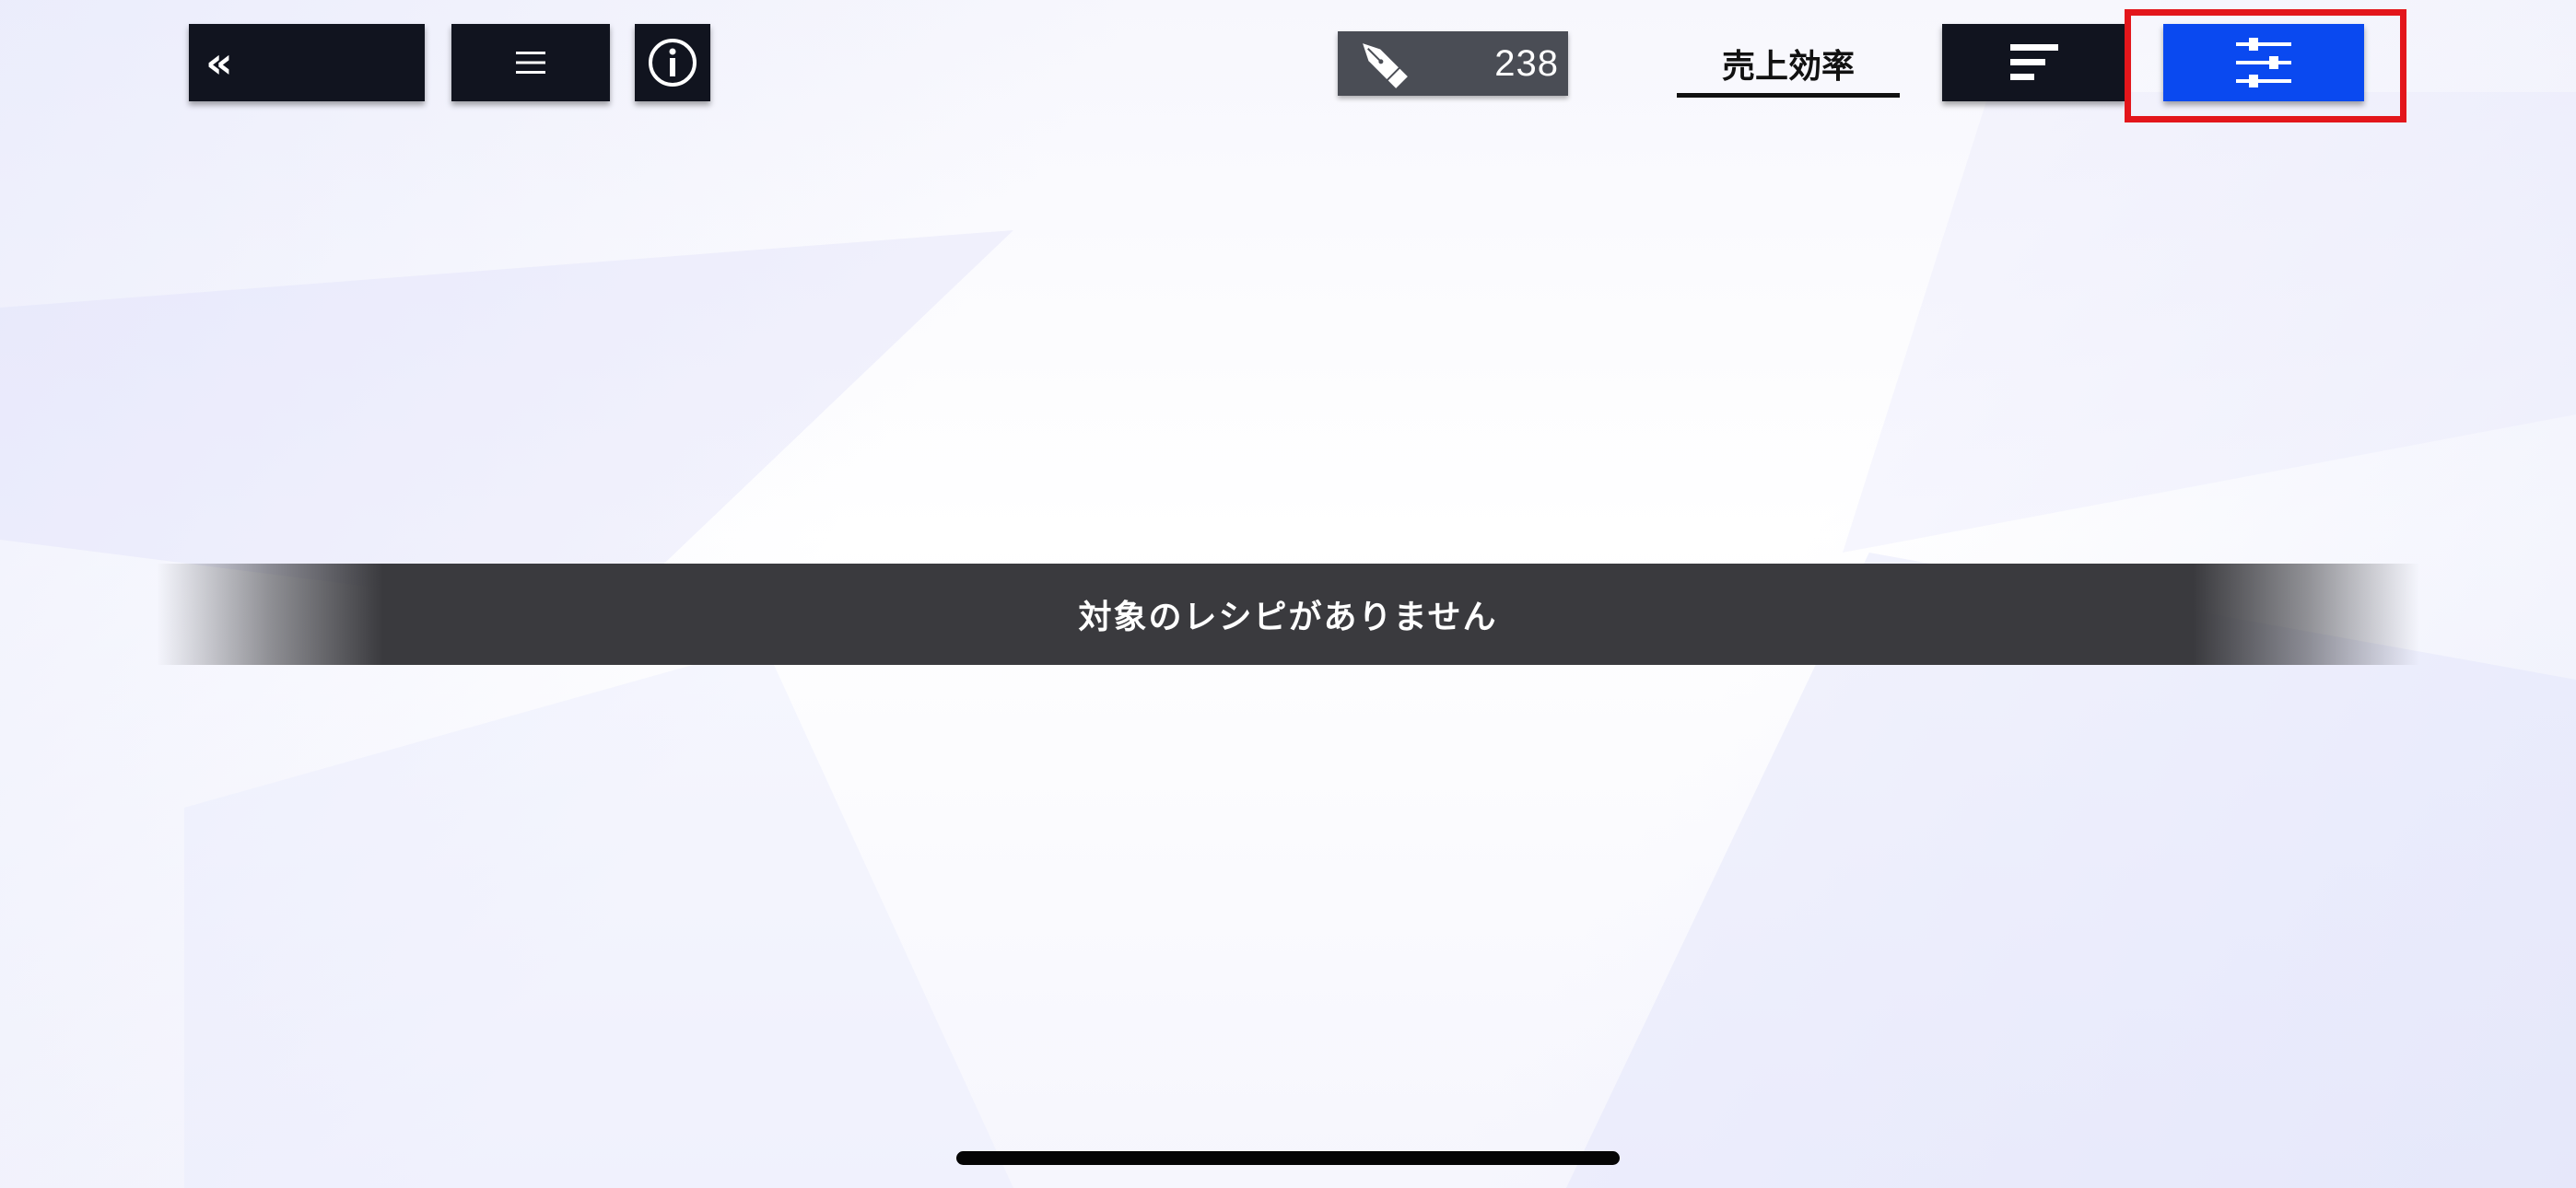  I want to click on back-button: «, so click(307, 63).